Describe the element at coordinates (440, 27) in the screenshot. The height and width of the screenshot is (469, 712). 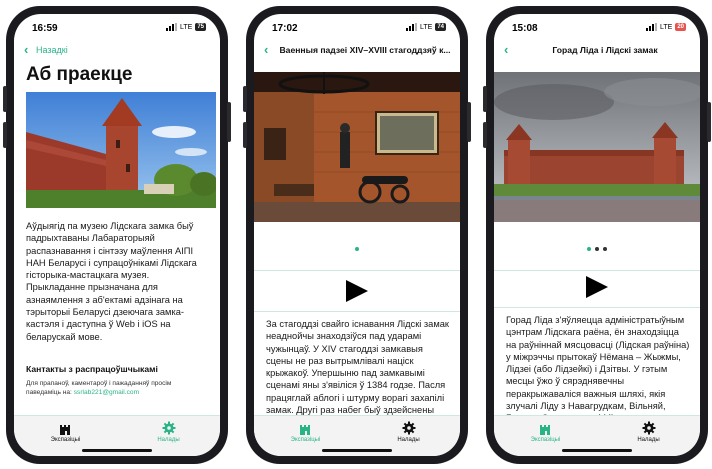
I see `battery-icon: 74` at that location.